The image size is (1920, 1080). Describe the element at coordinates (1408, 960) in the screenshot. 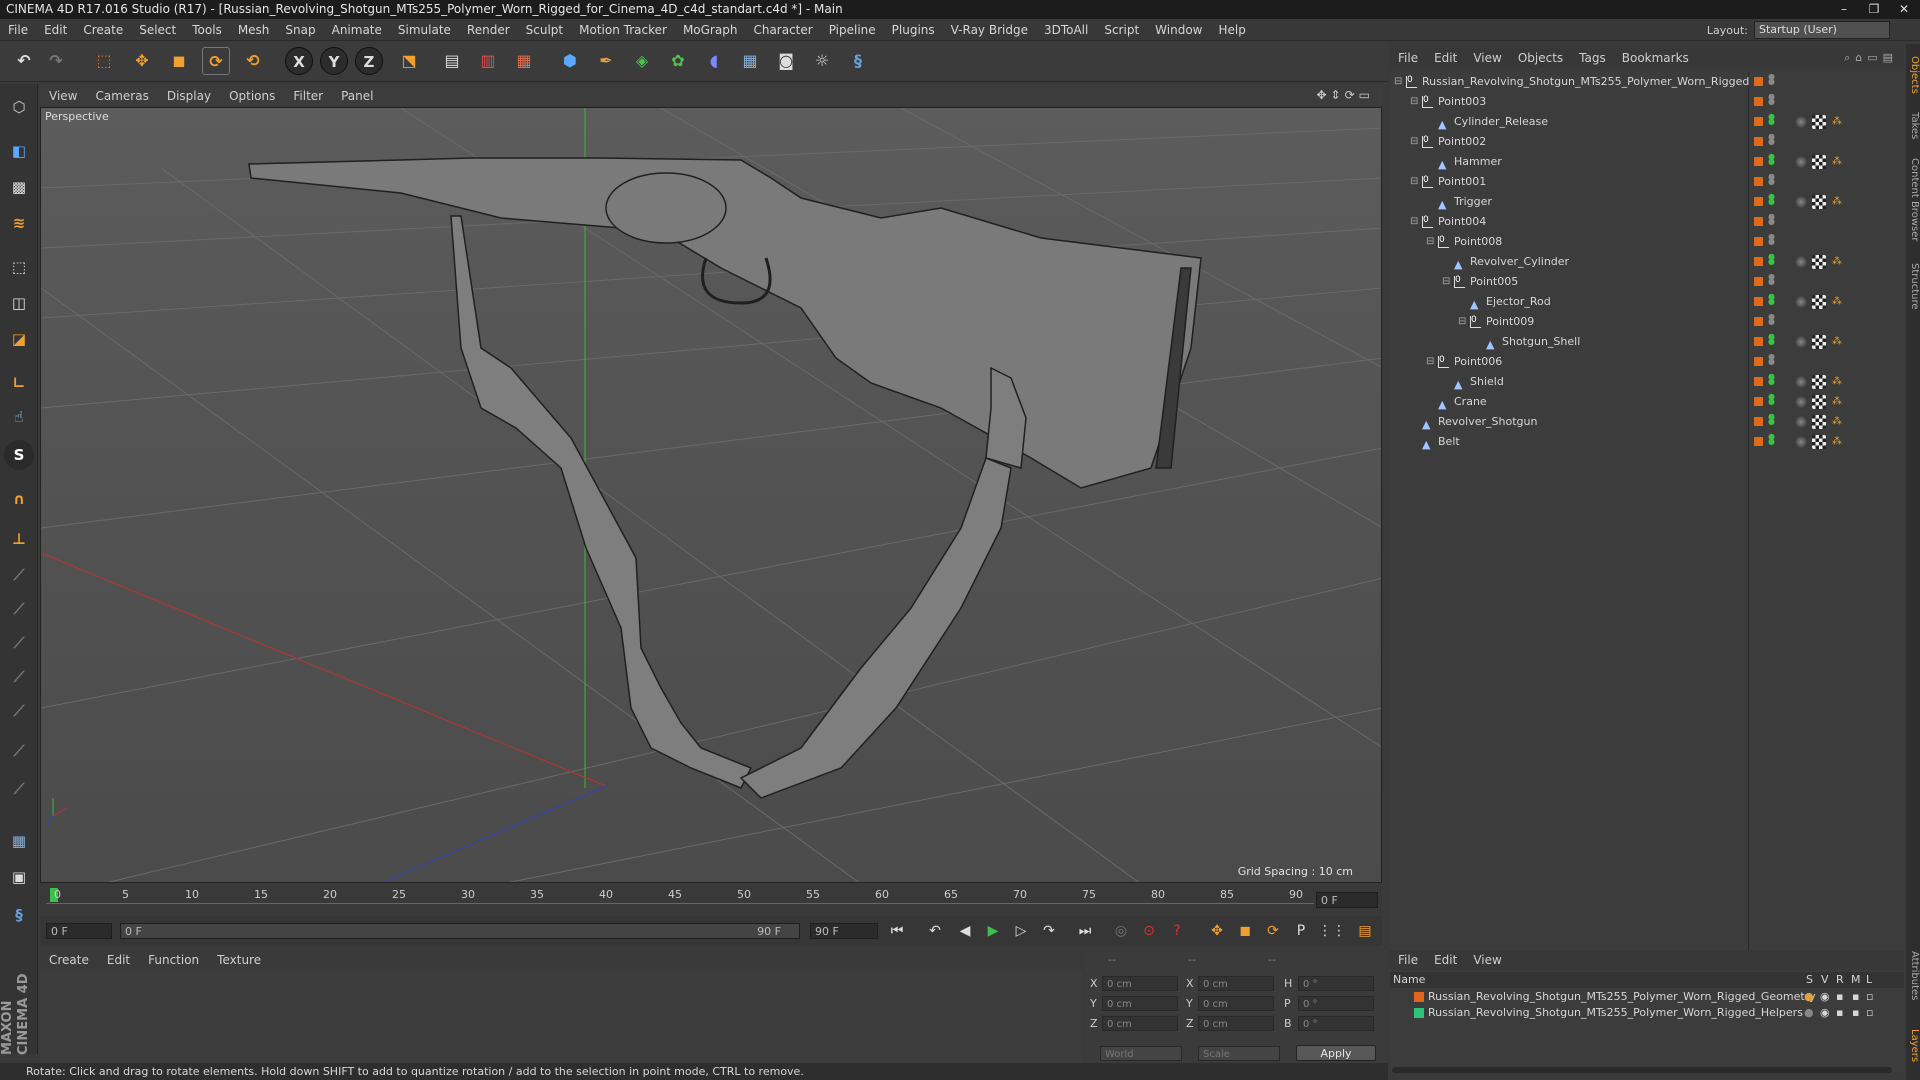

I see `layer-menu-file: File` at that location.